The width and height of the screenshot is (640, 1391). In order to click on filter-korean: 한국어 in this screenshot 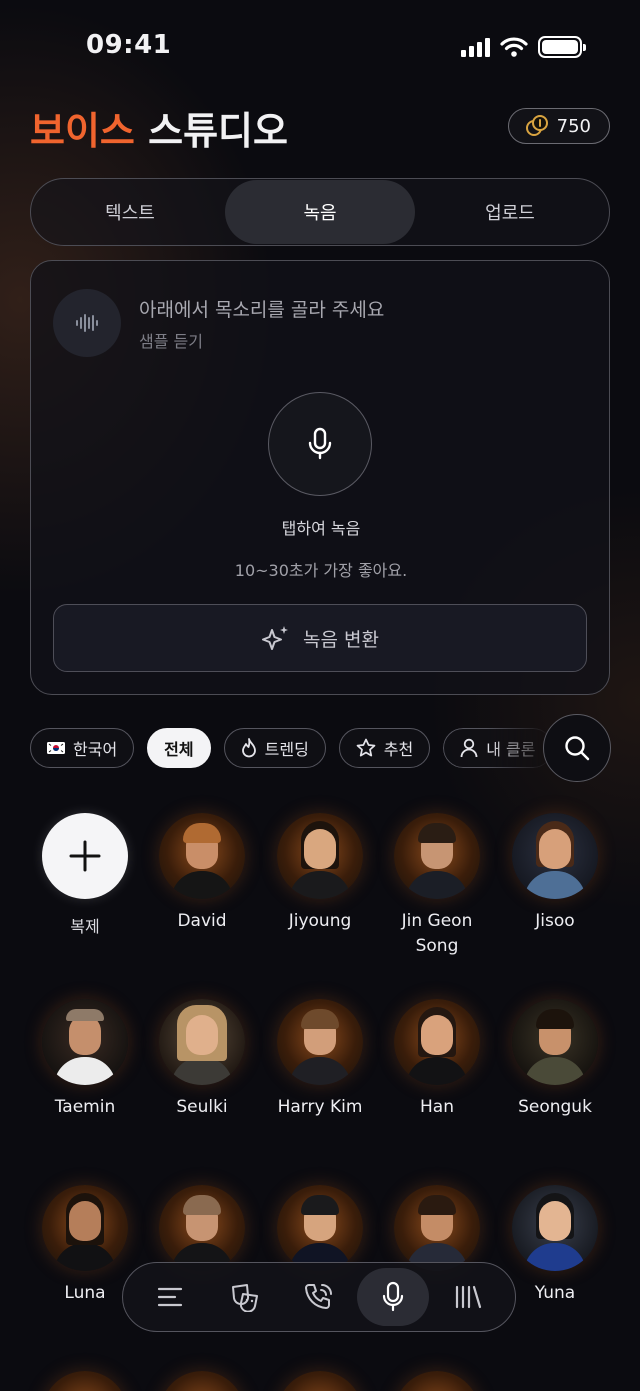, I will do `click(82, 748)`.